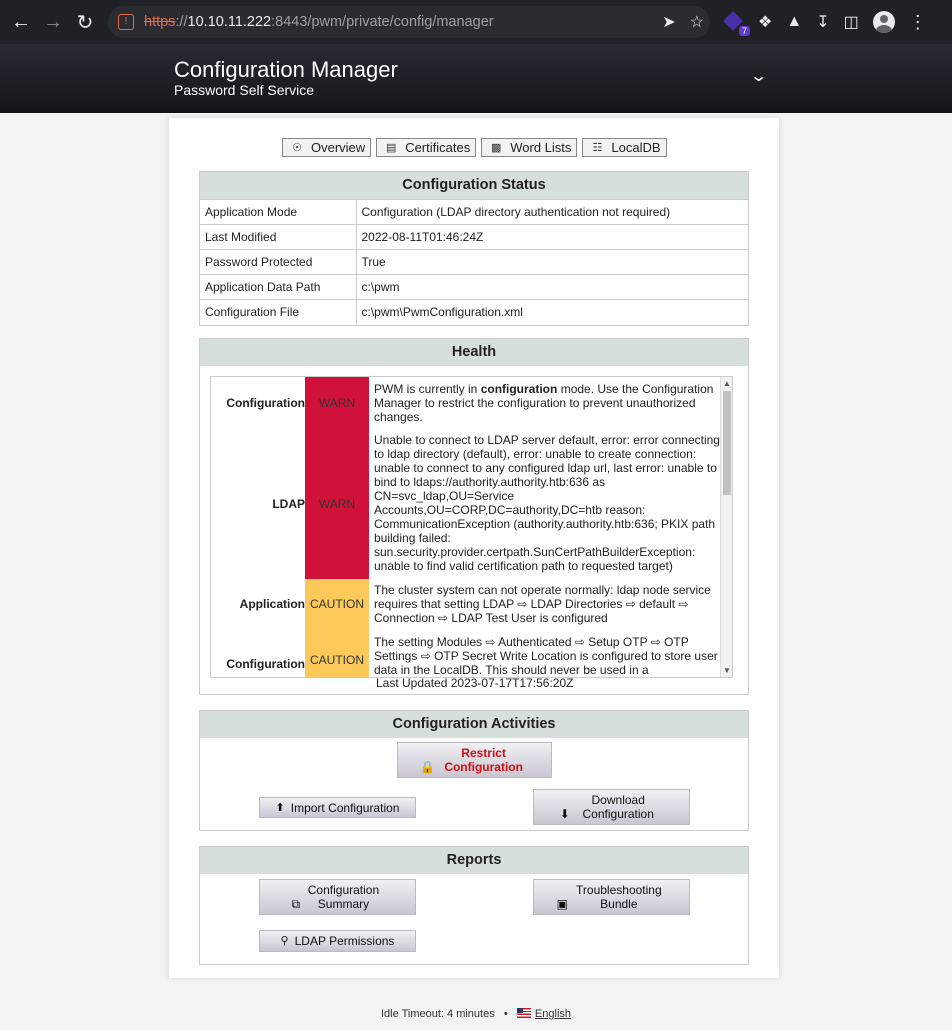 This screenshot has width=952, height=1030. I want to click on section-heading: Configuration Status, so click(474, 185).